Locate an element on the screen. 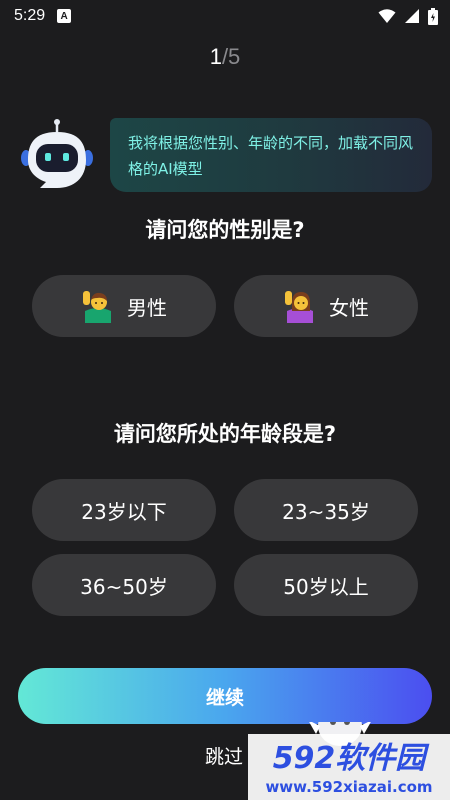  age-option-36-50: 36~50岁 is located at coordinates (124, 585).